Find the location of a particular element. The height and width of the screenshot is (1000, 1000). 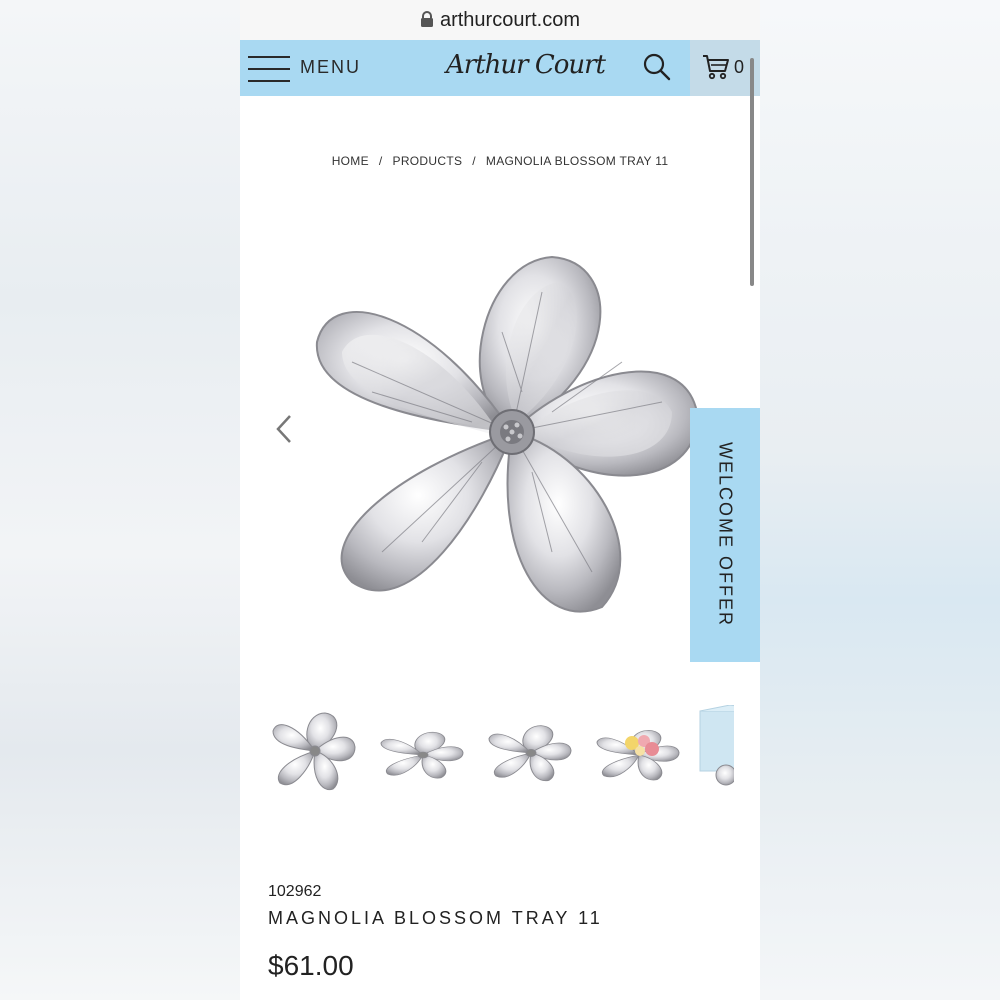

gallery-prev-arrow-icon is located at coordinates (284, 429).